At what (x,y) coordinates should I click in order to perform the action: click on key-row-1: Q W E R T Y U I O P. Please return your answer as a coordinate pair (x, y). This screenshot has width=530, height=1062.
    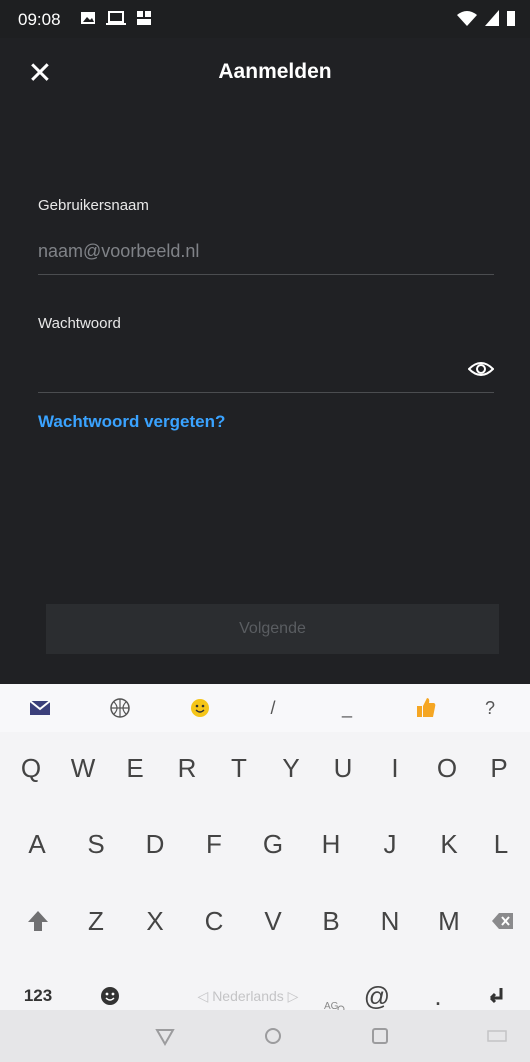
    Looking at the image, I should click on (265, 768).